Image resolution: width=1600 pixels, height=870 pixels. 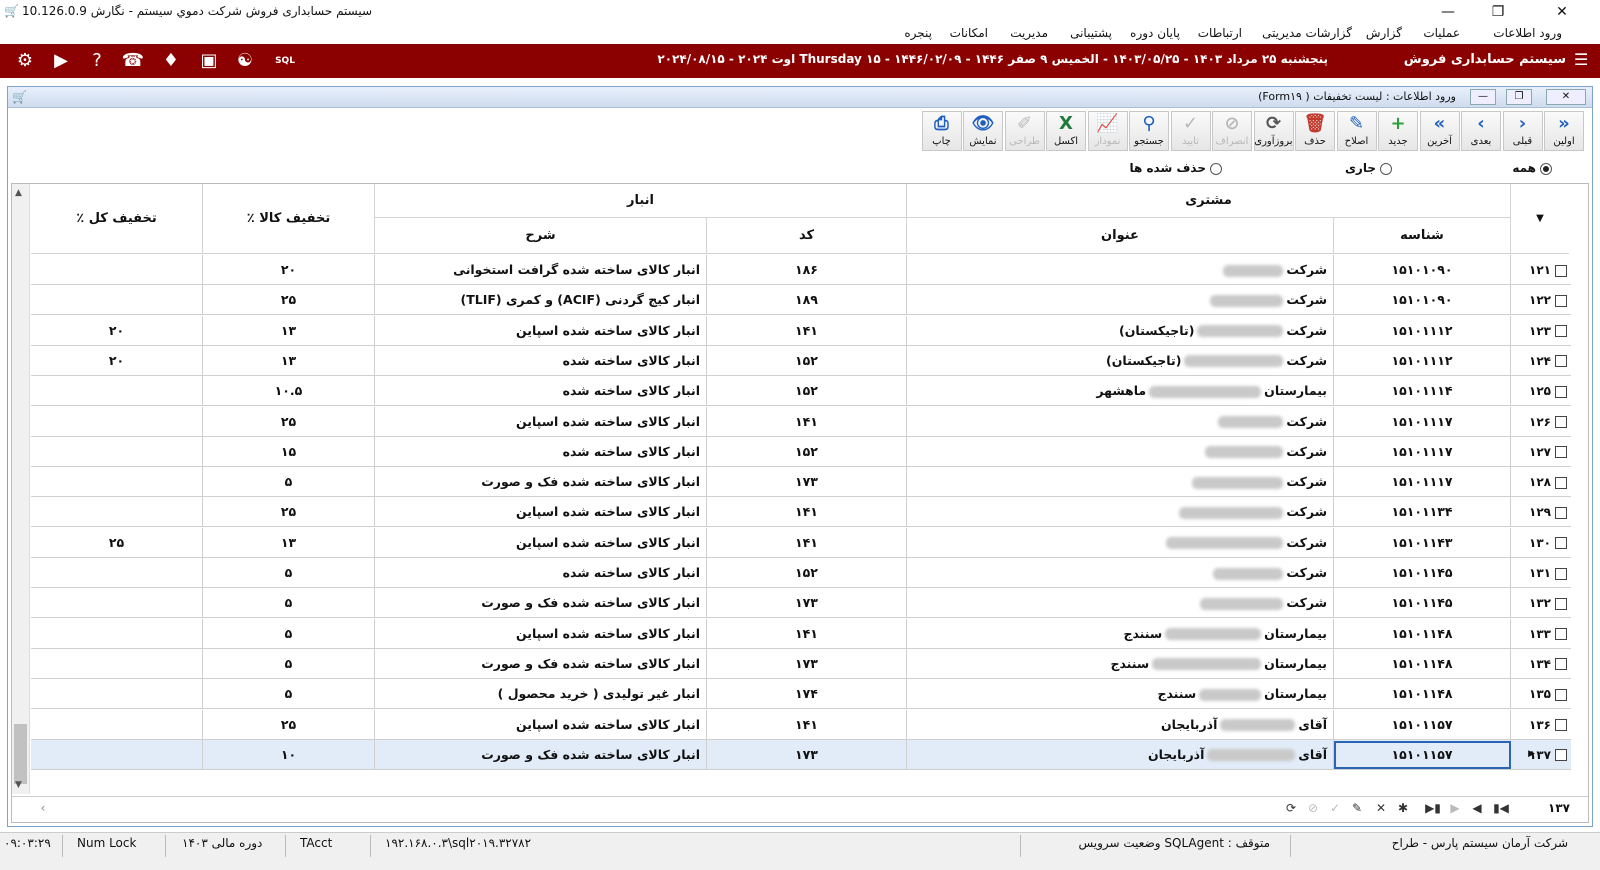 I want to click on id-cell: ۱۵۱۰۱۰۹۰, so click(x=1422, y=300).